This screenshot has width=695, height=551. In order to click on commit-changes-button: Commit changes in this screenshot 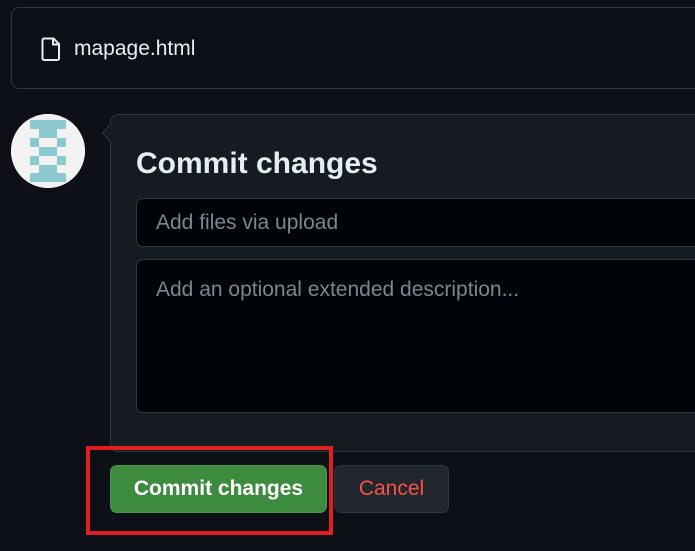, I will do `click(218, 489)`.